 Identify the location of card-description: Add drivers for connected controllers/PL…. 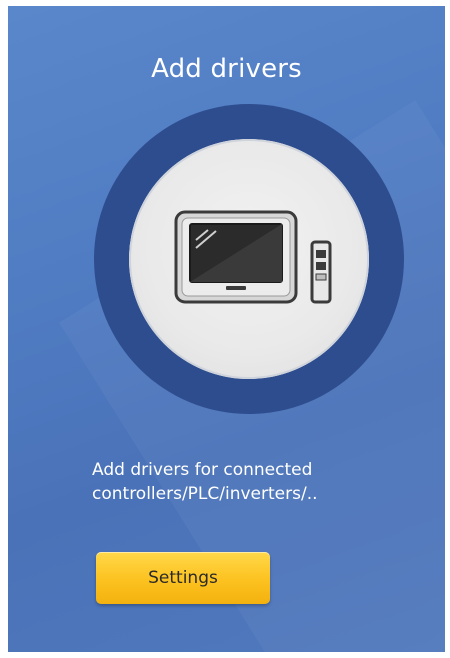
(262, 482).